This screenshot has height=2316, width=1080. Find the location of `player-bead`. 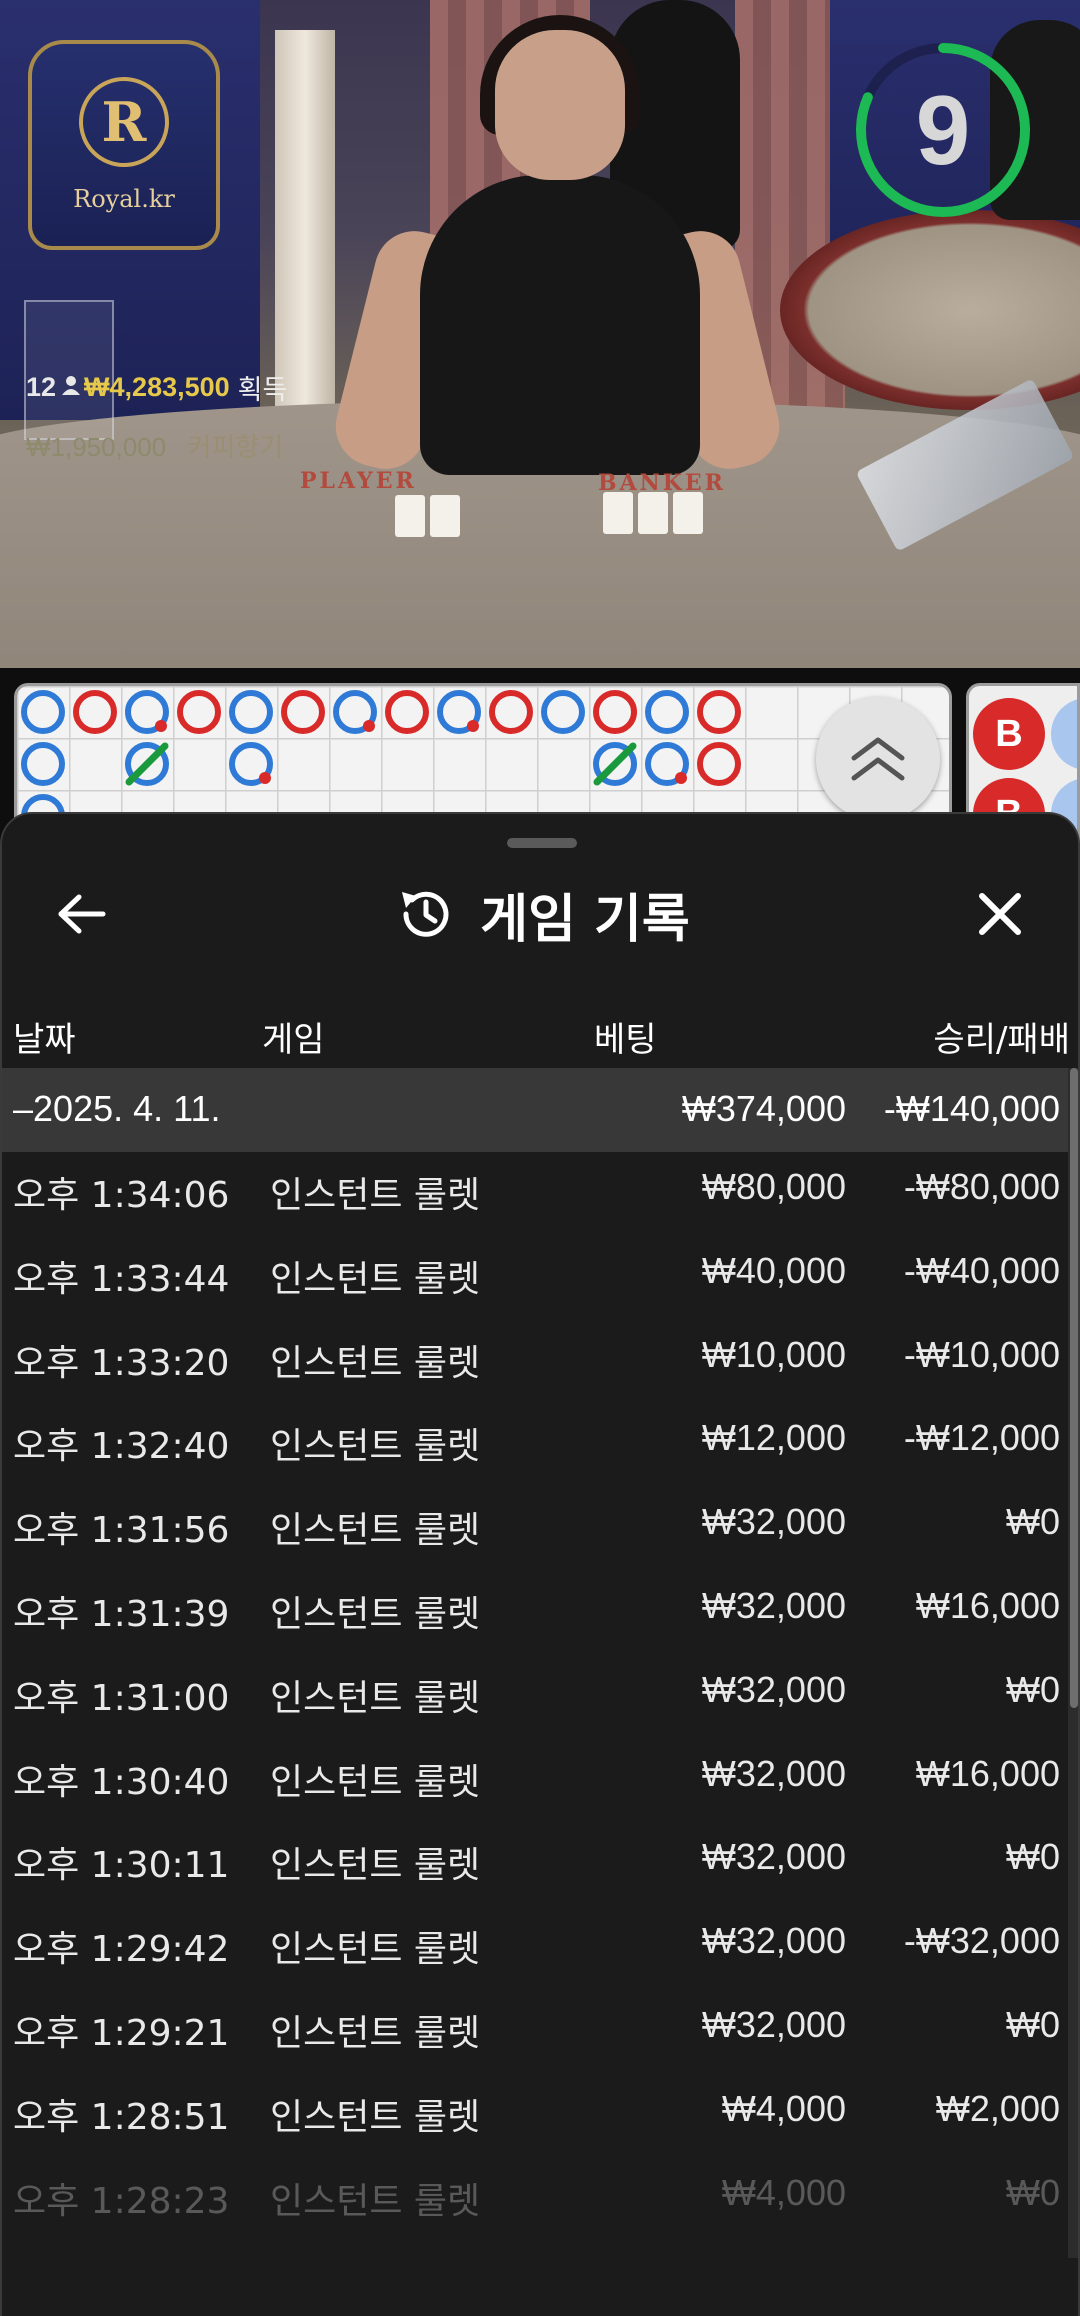

player-bead is located at coordinates (1064, 734).